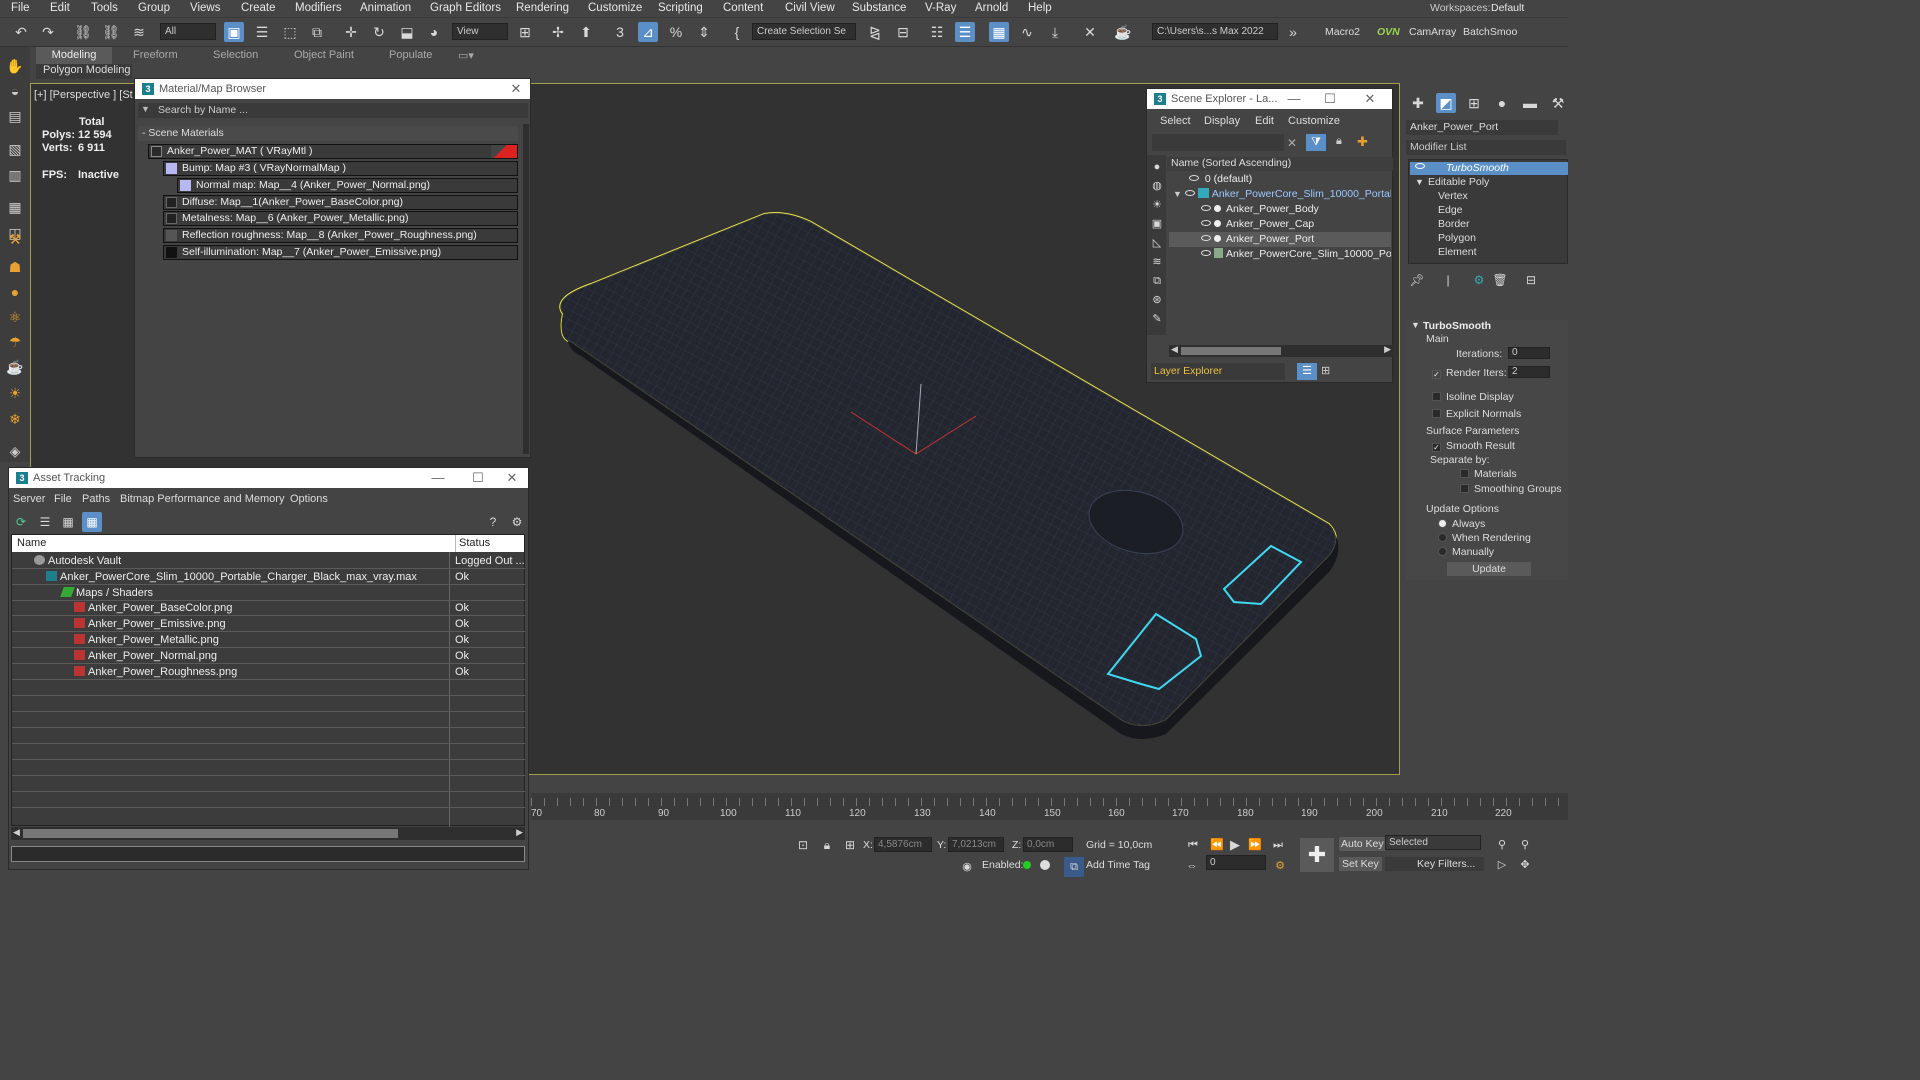 Image resolution: width=1920 pixels, height=1080 pixels. What do you see at coordinates (1454, 224) in the screenshot?
I see `stack-item-border: Border` at bounding box center [1454, 224].